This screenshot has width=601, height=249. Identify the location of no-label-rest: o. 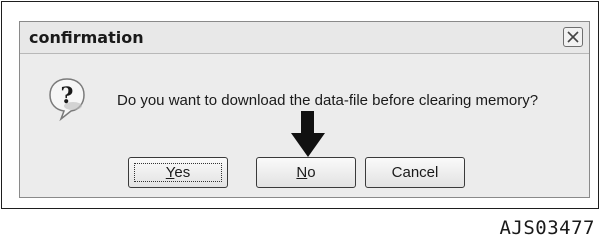
(311, 172).